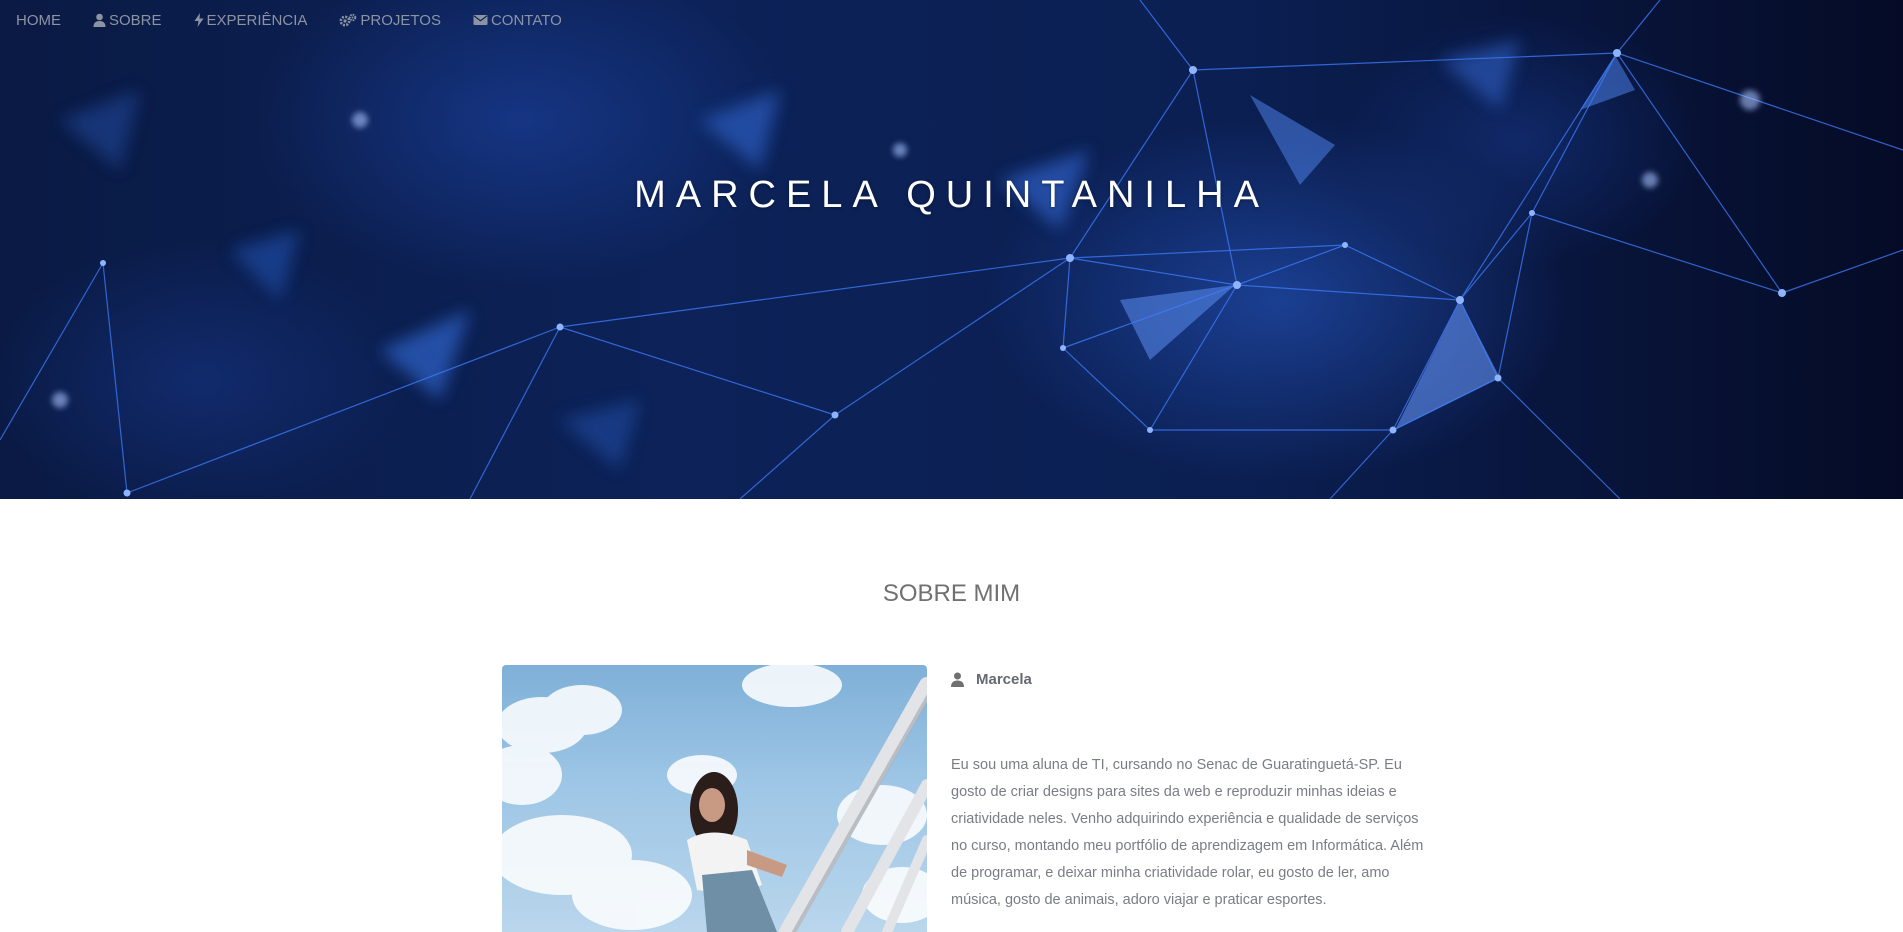 Image resolution: width=1903 pixels, height=932 pixels. What do you see at coordinates (714, 798) in the screenshot?
I see `profile-photo` at bounding box center [714, 798].